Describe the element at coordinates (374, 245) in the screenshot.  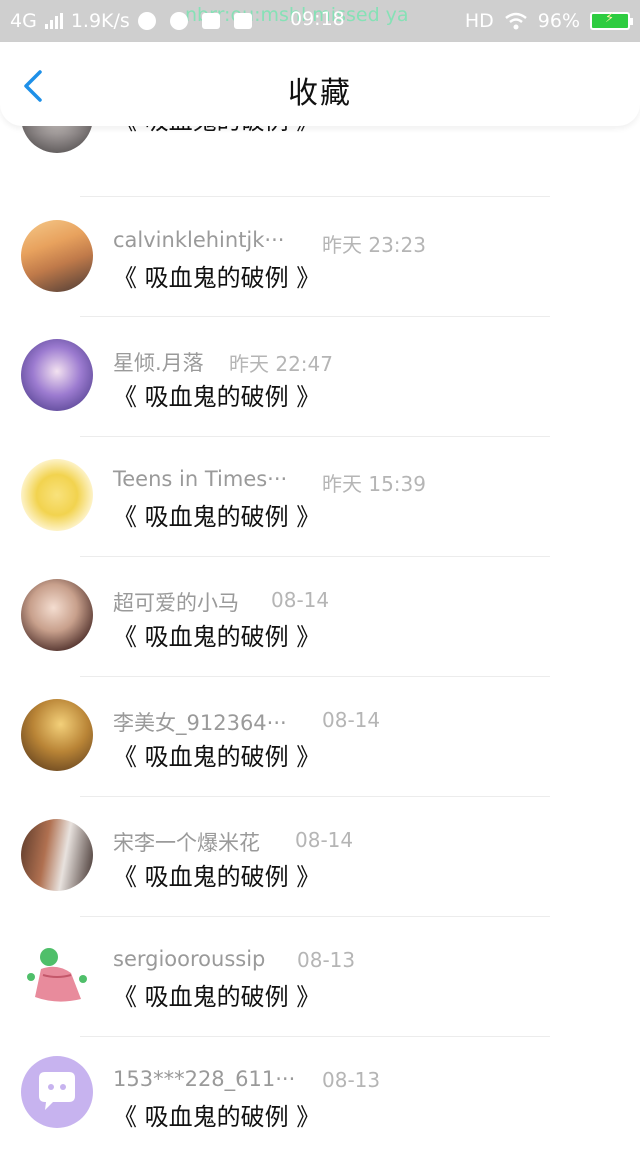
I see `timestamp: 昨天 23:23` at that location.